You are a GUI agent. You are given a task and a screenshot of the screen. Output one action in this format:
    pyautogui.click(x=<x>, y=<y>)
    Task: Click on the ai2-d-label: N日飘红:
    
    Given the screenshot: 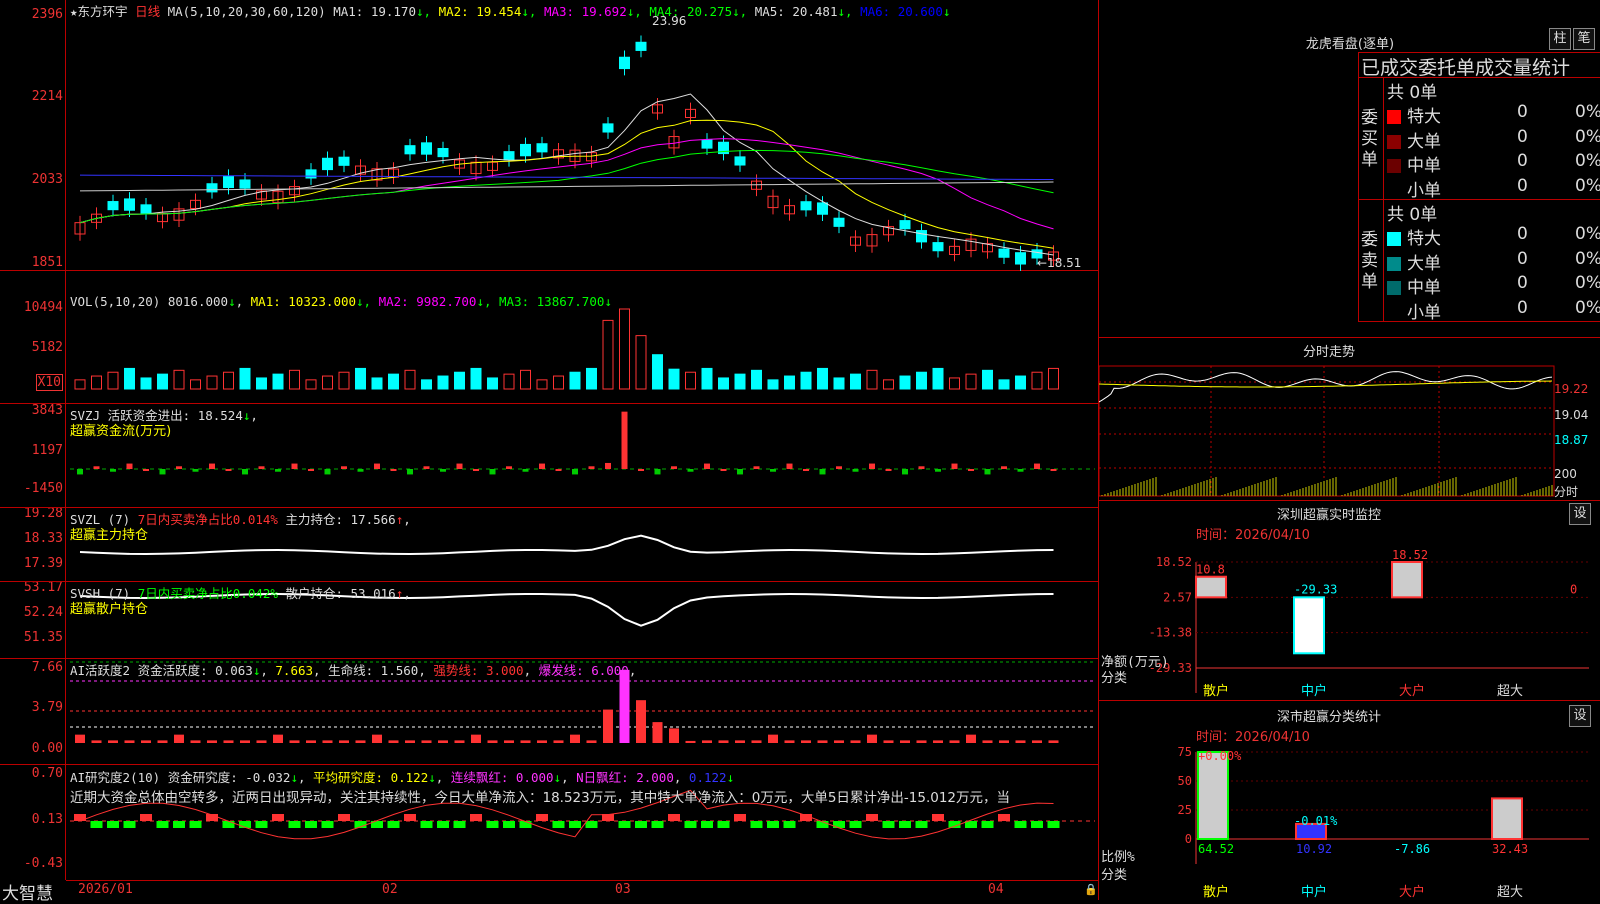 What is the action you would take?
    pyautogui.click(x=602, y=777)
    